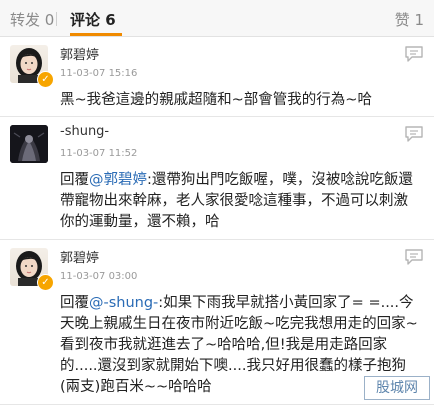  Describe the element at coordinates (99, 153) in the screenshot. I see `comment-time: 11-03-07 11:52` at that location.